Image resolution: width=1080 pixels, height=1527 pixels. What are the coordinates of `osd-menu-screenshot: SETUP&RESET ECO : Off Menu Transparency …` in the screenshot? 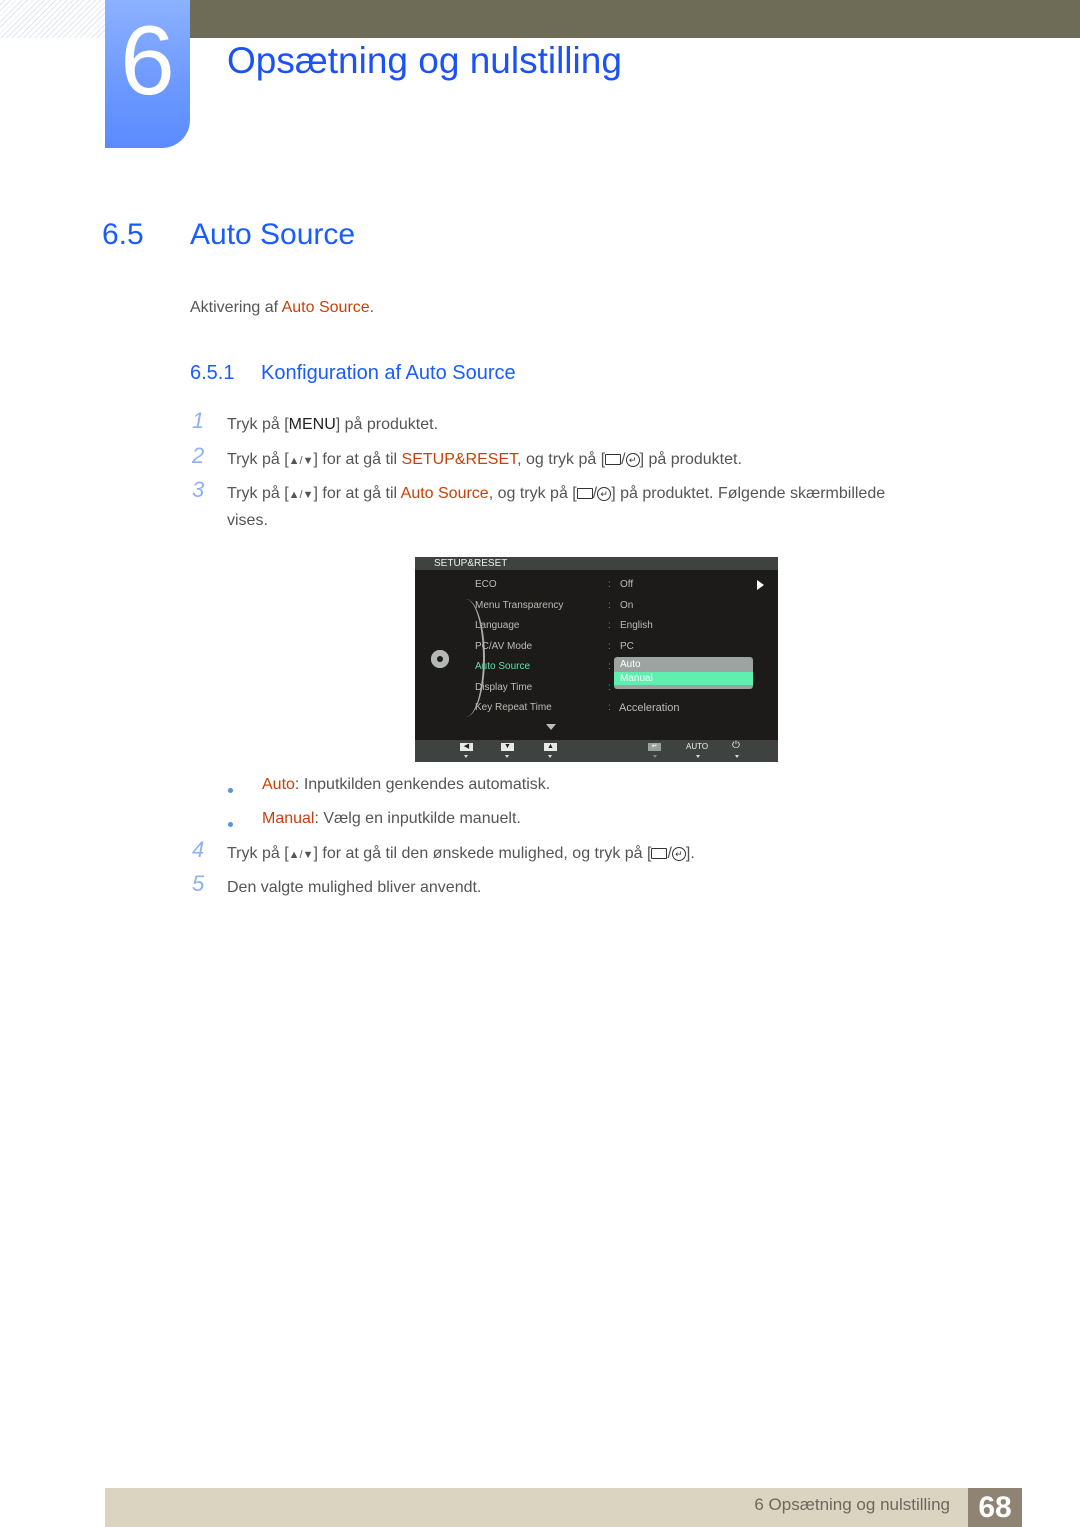 It's located at (596, 659).